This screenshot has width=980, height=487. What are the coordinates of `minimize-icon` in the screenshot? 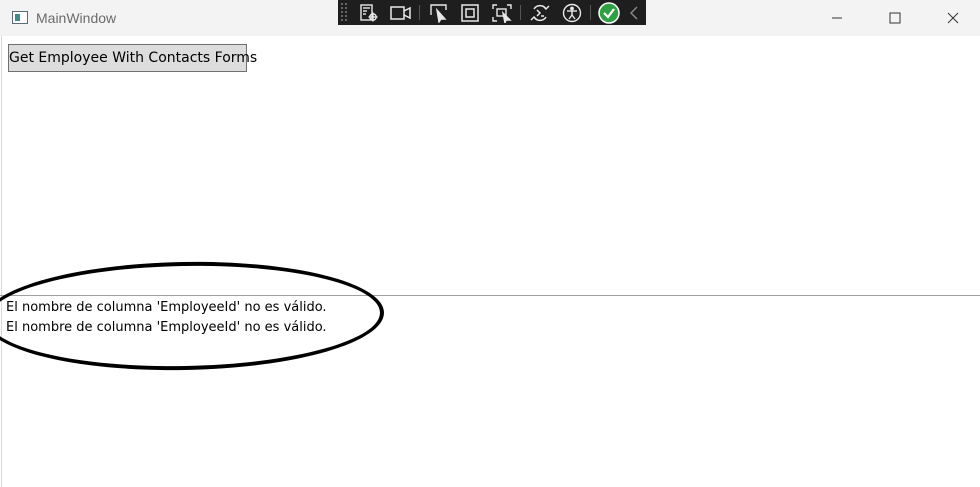 It's located at (837, 18).